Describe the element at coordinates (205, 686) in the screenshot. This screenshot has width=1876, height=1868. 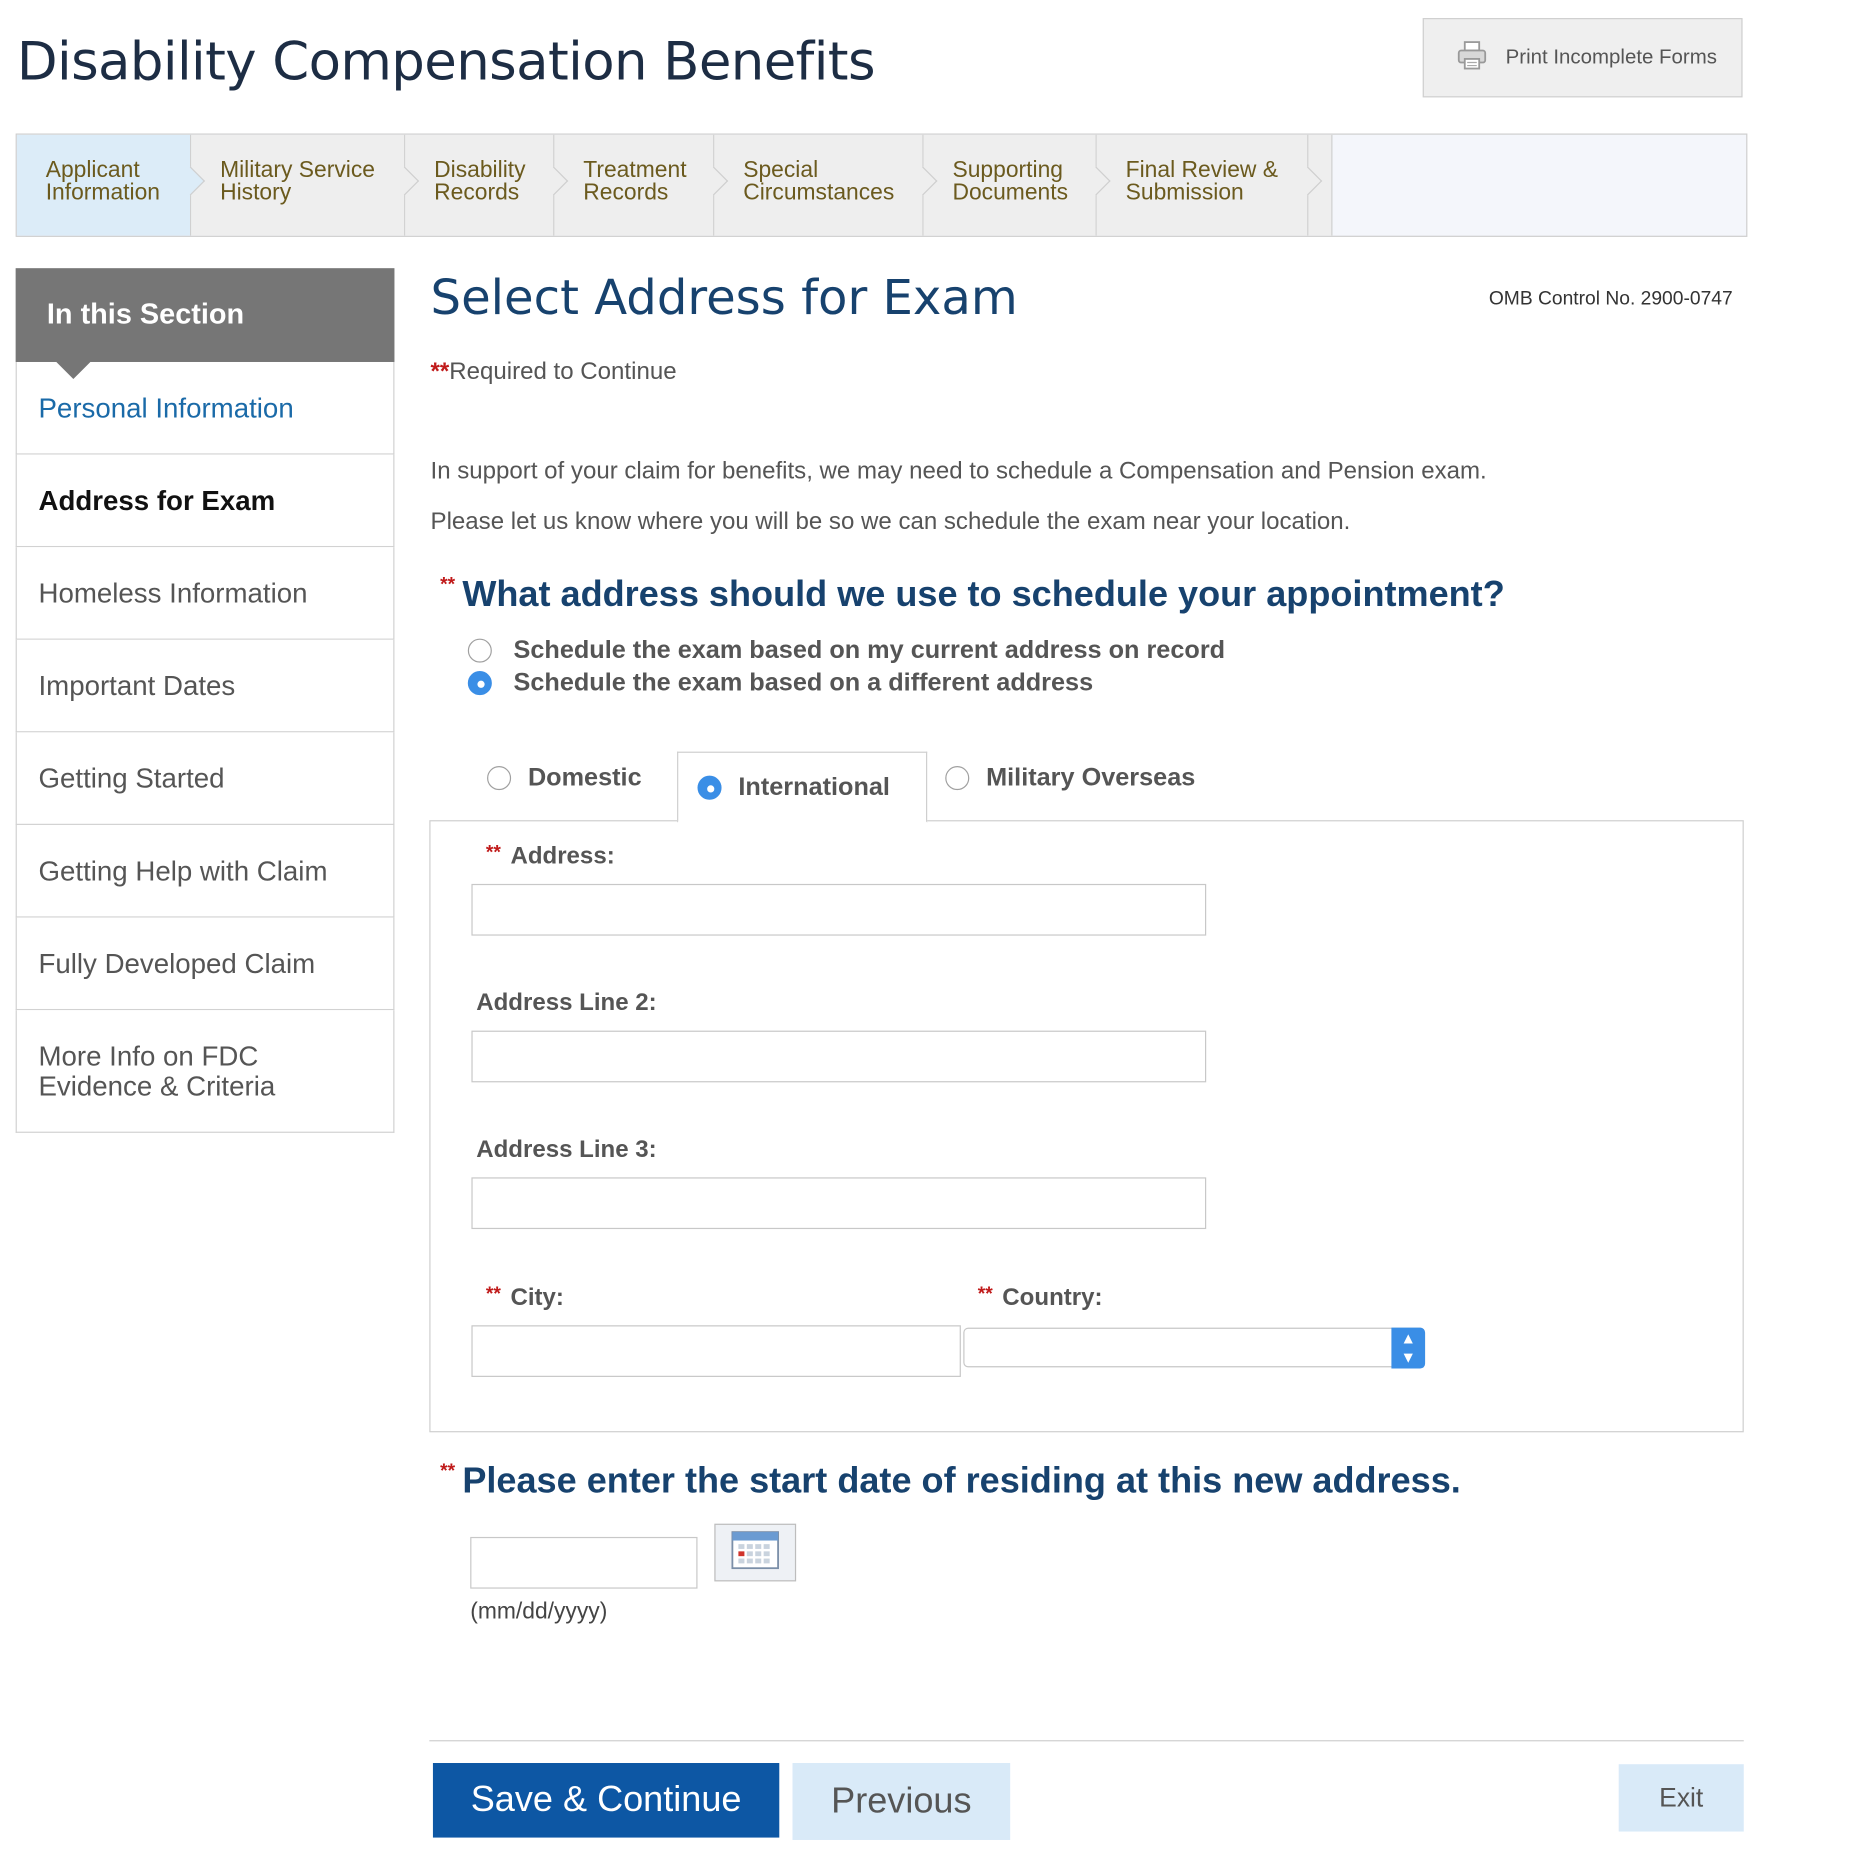
I see `sidebar-item-important-dates: Important Dates` at that location.